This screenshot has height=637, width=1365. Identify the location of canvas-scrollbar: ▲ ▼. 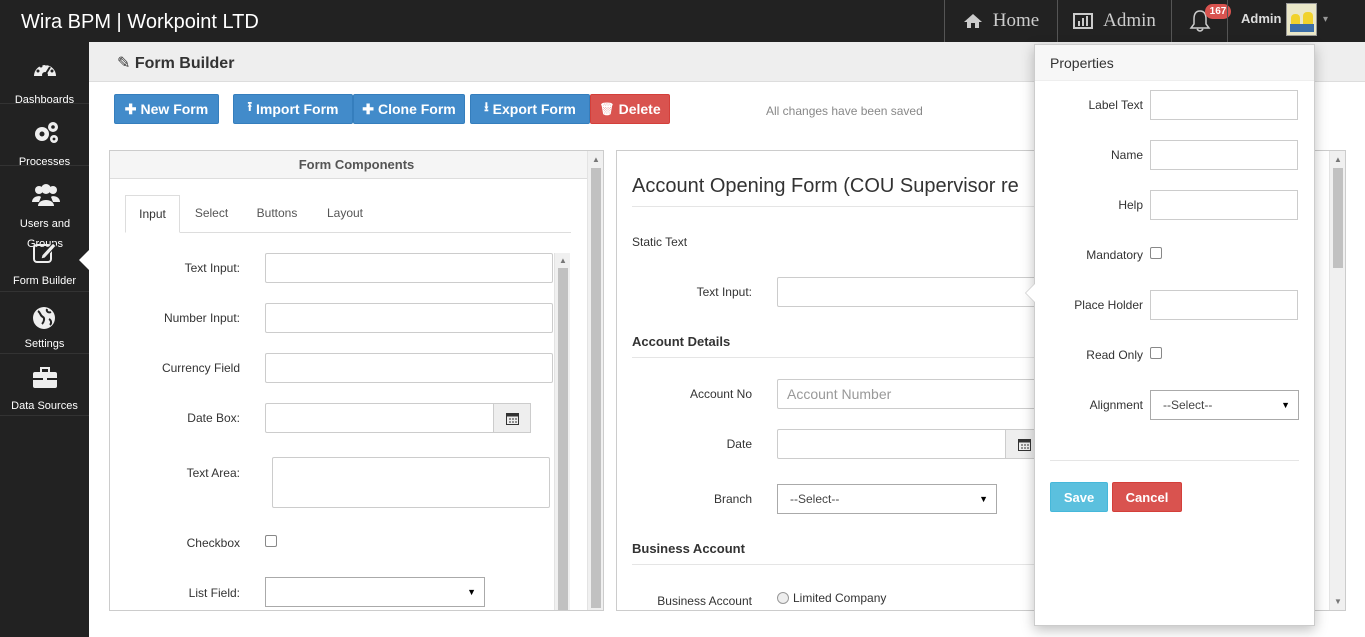
(1337, 380).